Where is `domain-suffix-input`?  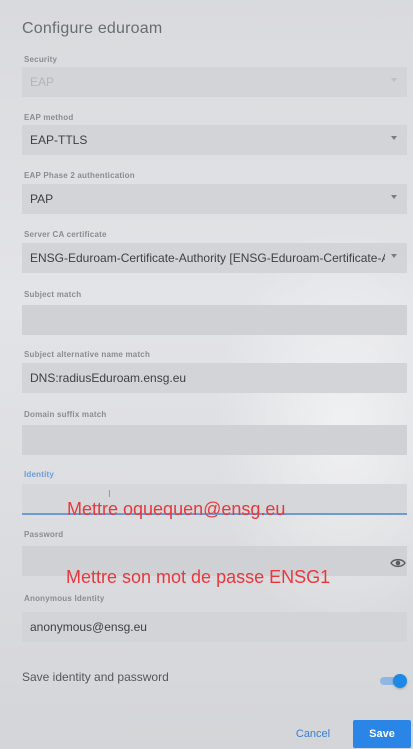
domain-suffix-input is located at coordinates (214, 440).